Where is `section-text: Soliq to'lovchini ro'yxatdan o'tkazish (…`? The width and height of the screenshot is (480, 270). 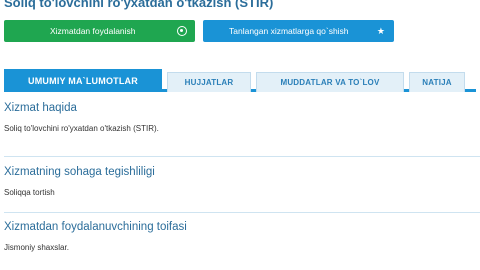
section-text: Soliq to'lovchini ro'yxatdan o'tkazish (… is located at coordinates (81, 128).